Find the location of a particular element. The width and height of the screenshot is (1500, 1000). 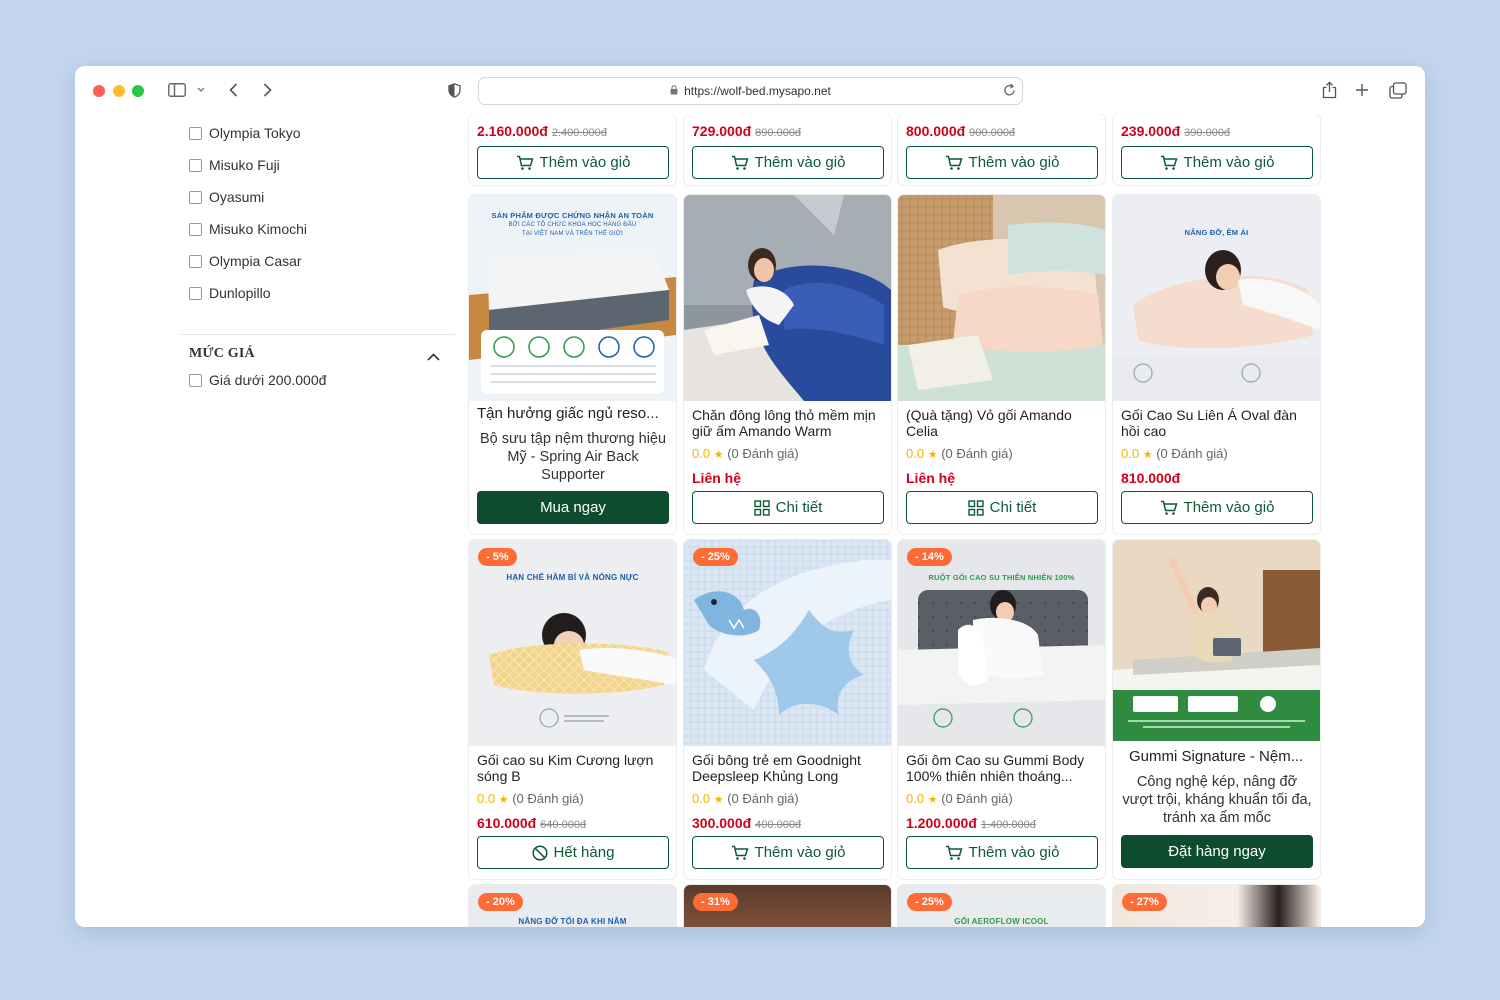

tab-overview-icon is located at coordinates (1398, 90).